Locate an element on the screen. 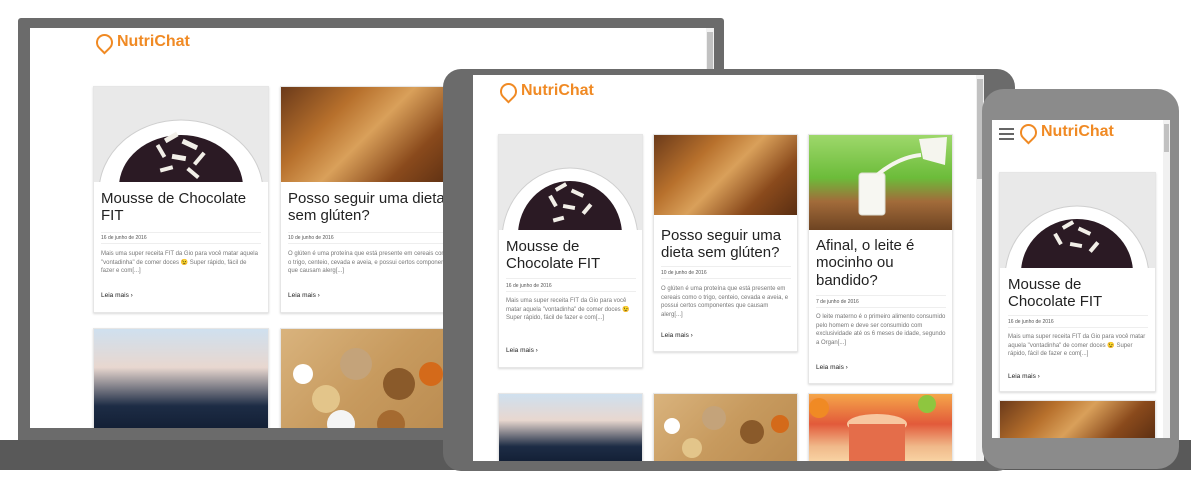 The image size is (1191, 487). post-title: Afinal, o leite é mocinho ou bandido? is located at coordinates (881, 263).